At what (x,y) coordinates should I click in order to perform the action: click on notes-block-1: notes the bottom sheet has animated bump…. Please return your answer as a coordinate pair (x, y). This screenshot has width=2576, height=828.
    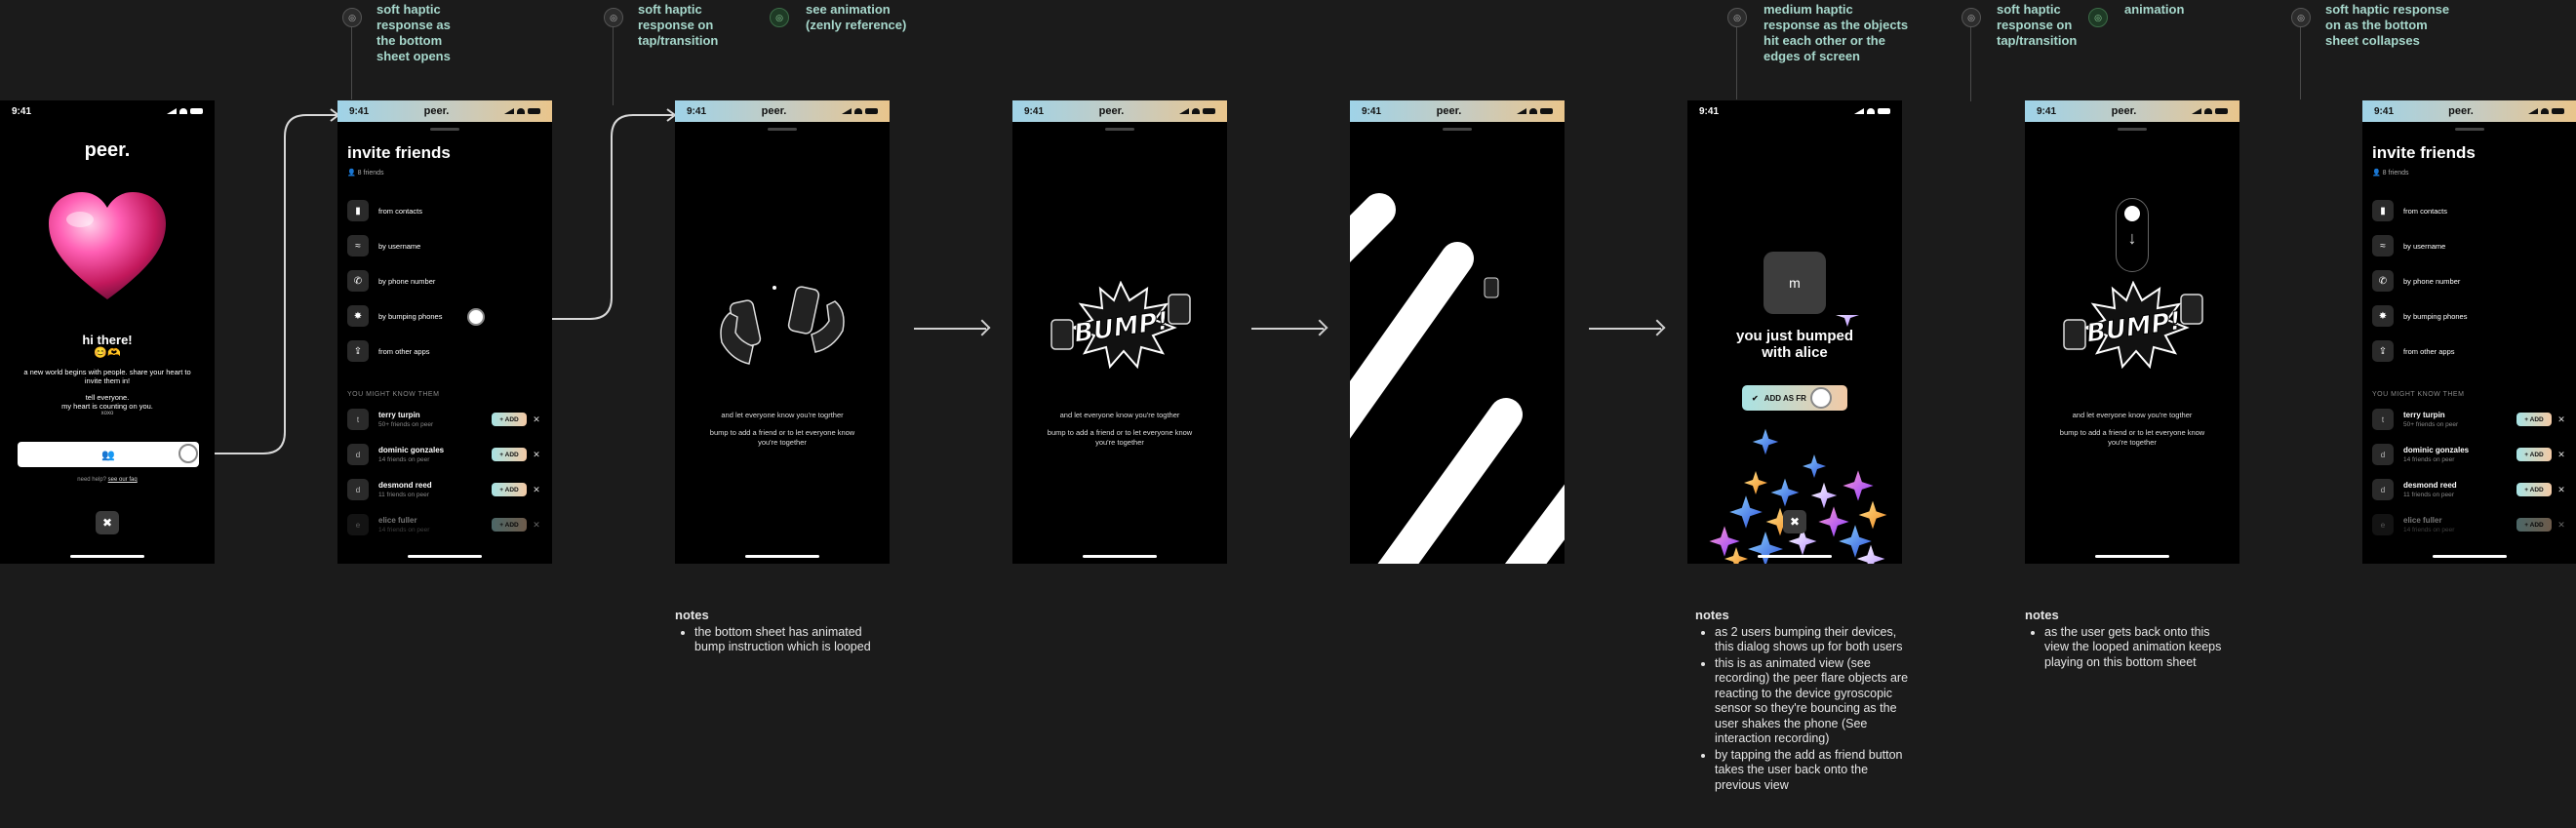
    Looking at the image, I should click on (780, 632).